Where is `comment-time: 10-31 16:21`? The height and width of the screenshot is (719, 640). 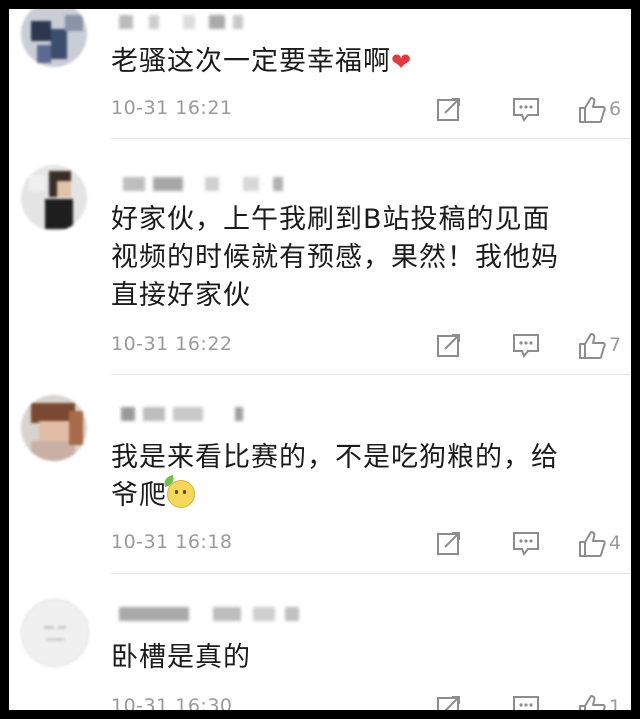
comment-time: 10-31 16:21 is located at coordinates (172, 108).